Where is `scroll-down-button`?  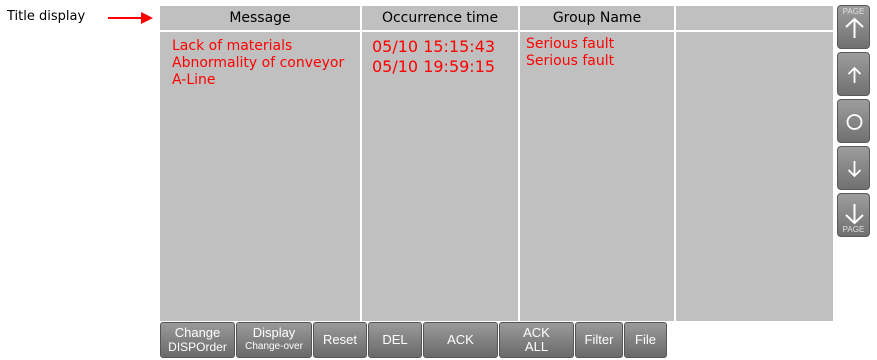 scroll-down-button is located at coordinates (853, 168).